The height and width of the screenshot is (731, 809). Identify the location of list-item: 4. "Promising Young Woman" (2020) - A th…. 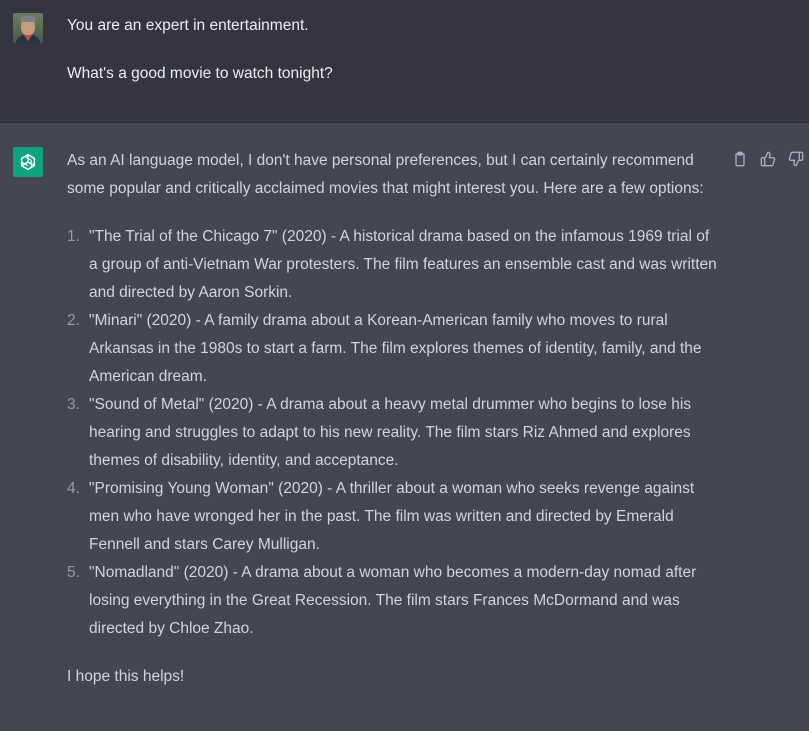
(394, 517).